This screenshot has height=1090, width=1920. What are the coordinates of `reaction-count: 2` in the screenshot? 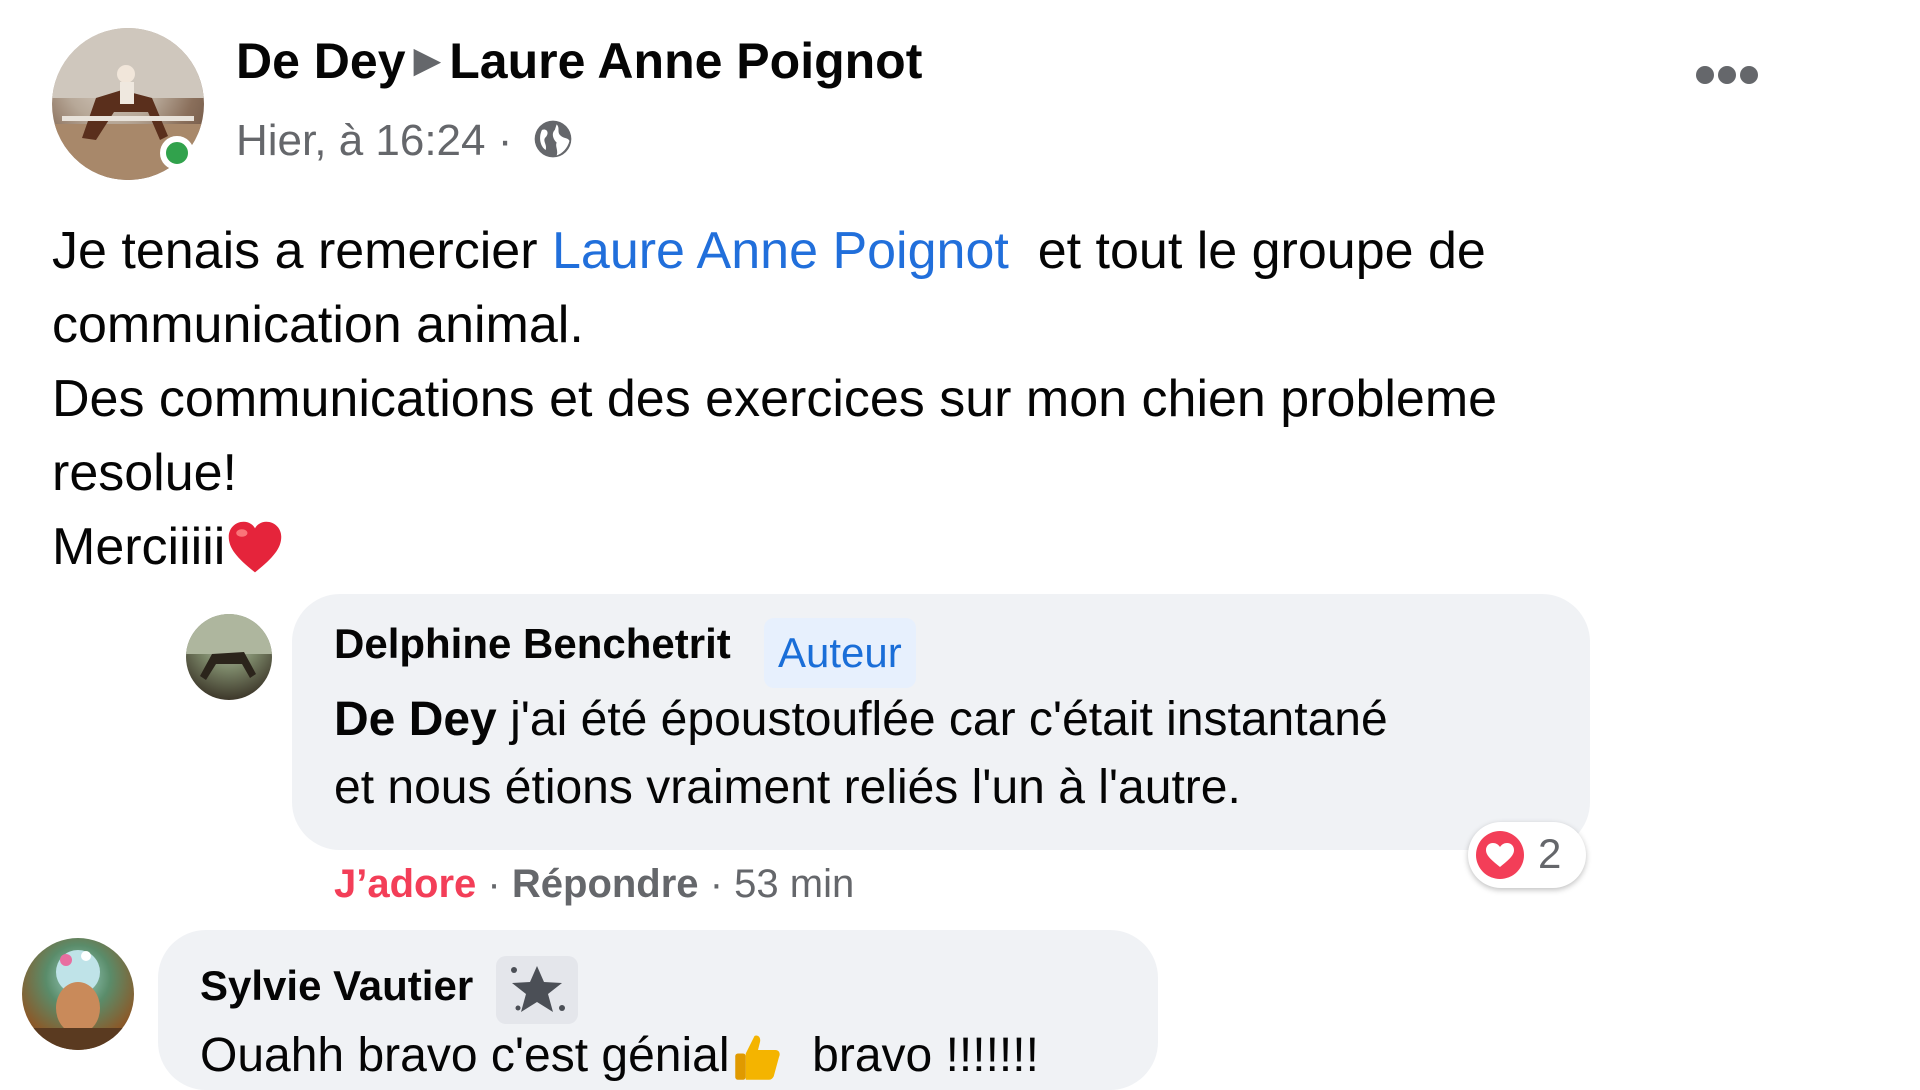 It's located at (1550, 853).